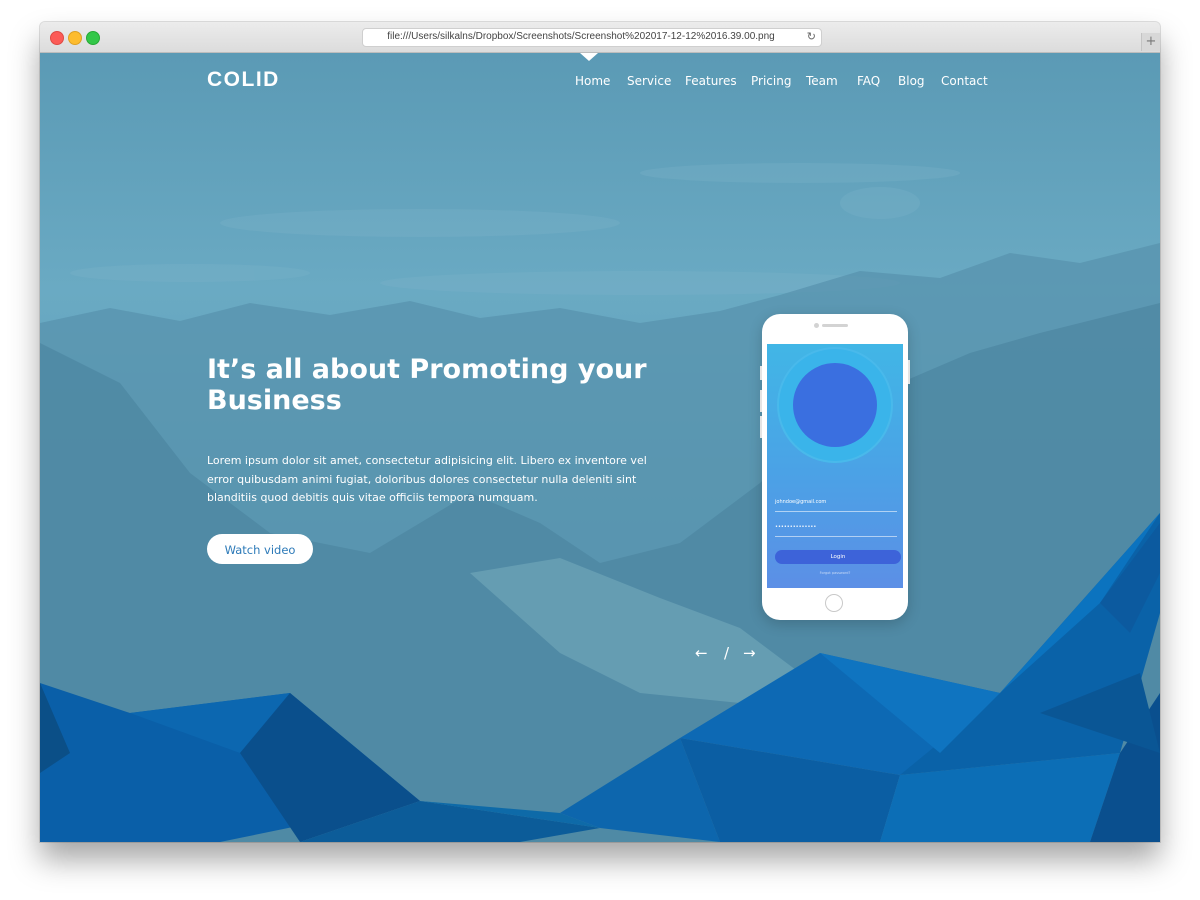 The image size is (1200, 900). I want to click on watch-video-button: Watch video, so click(260, 549).